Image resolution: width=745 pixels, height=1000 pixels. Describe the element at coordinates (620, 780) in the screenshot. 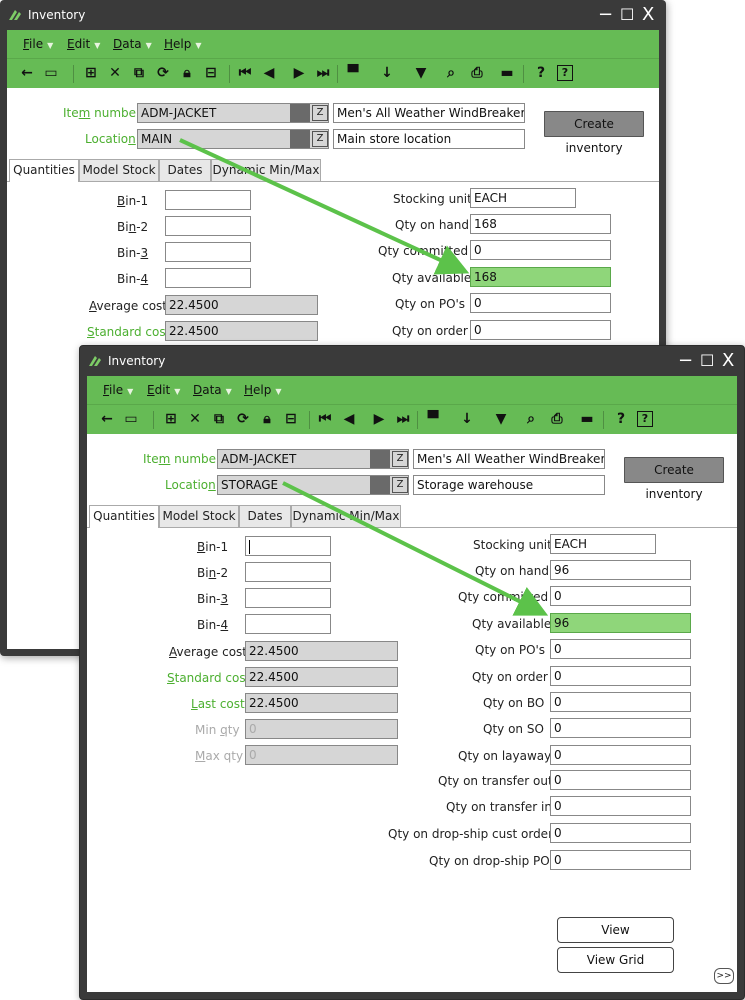

I see `qty-on-transfer-out-field: 0` at that location.